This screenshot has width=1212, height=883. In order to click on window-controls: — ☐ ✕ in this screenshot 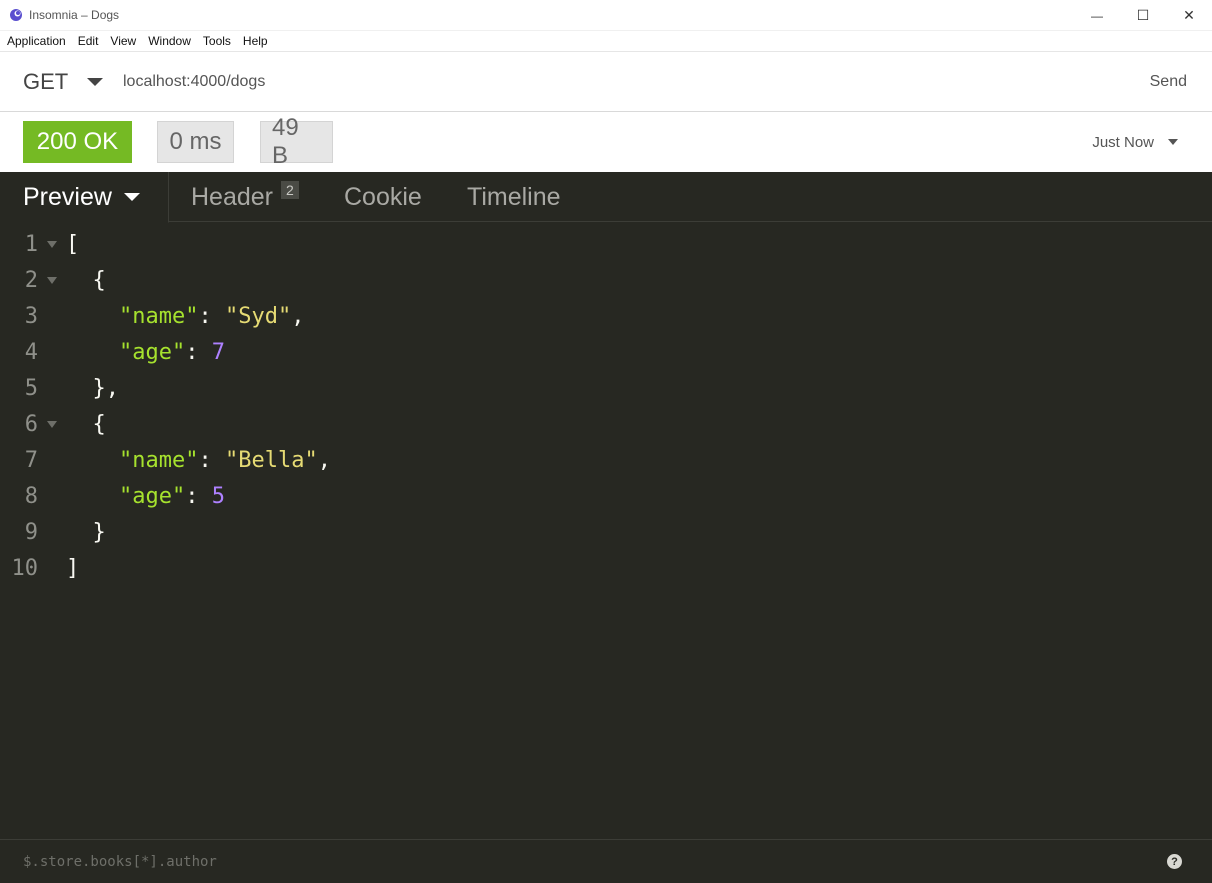, I will do `click(1143, 15)`.